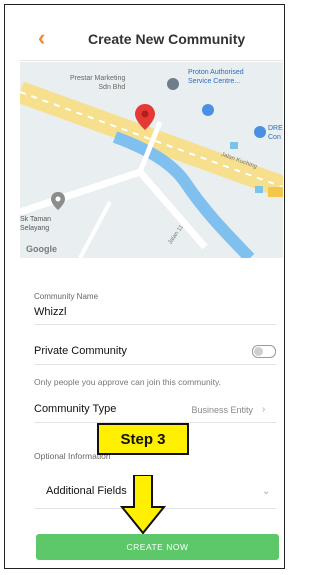  Describe the element at coordinates (275, 133) in the screenshot. I see `map-label-dre: DRE Con` at that location.